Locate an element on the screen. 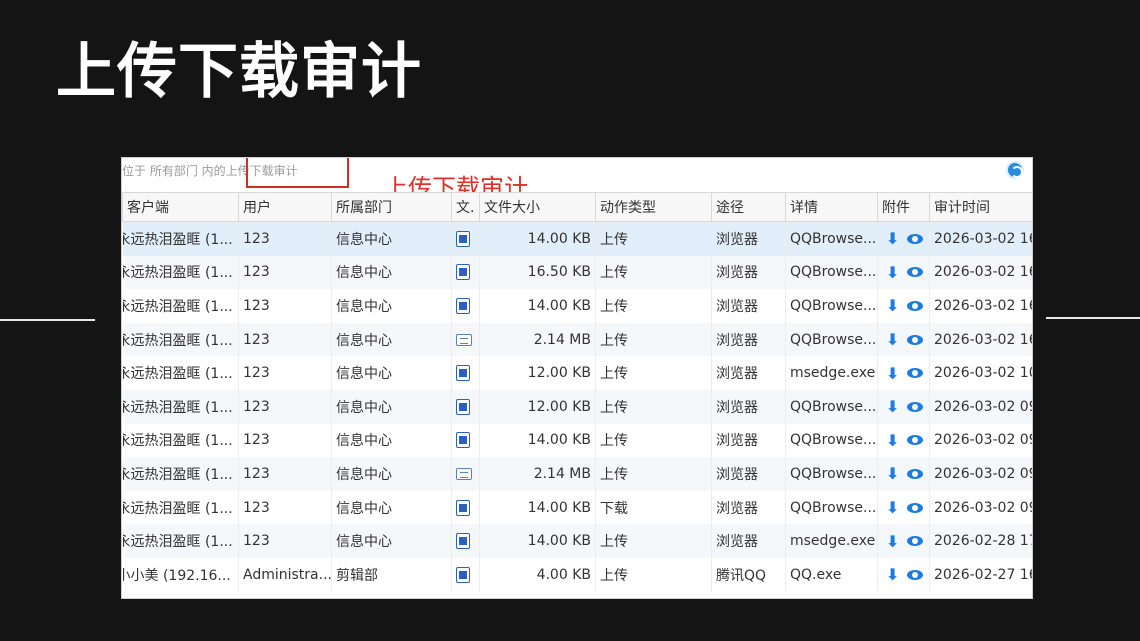 Image resolution: width=1140 pixels, height=641 pixels. col-header-user: 用户 is located at coordinates (285, 207).